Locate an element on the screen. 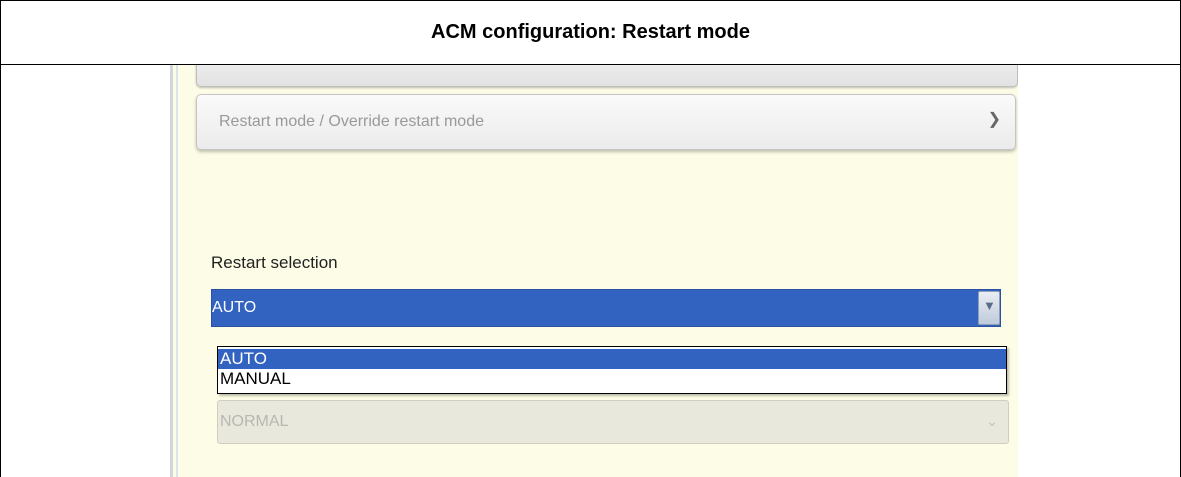  accordion-label: Restart mode / Override restart mode is located at coordinates (351, 121).